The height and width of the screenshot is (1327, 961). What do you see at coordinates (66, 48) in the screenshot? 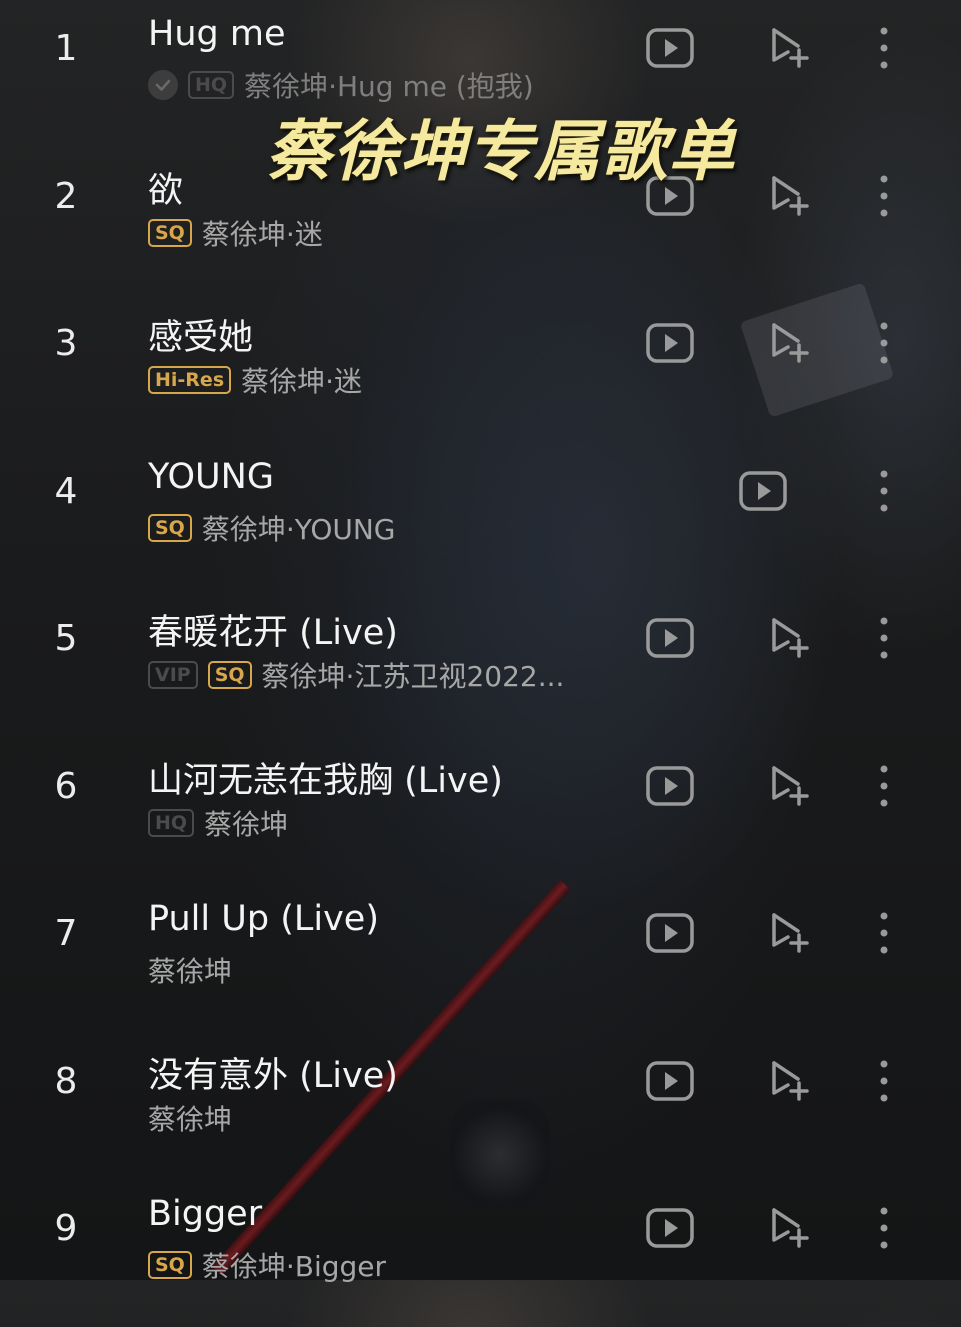
I see `song-number: 1` at bounding box center [66, 48].